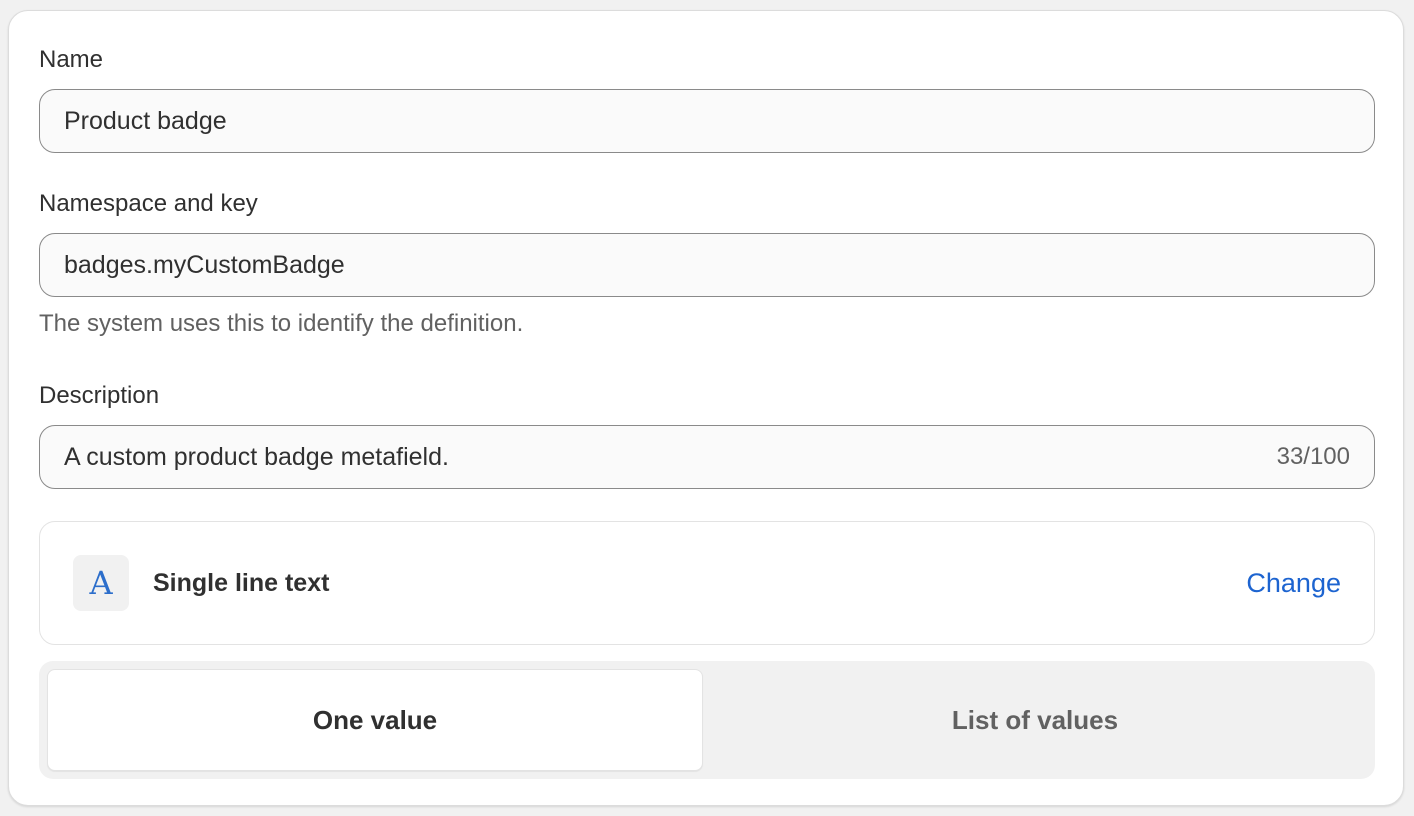 The image size is (1414, 816). Describe the element at coordinates (148, 203) in the screenshot. I see `namespace-label: Namespace and key` at that location.